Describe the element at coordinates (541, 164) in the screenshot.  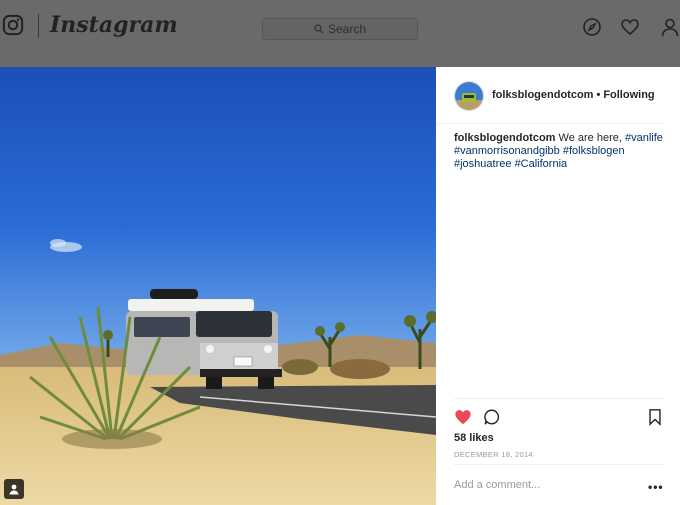
I see `hashtag-link: #California` at that location.